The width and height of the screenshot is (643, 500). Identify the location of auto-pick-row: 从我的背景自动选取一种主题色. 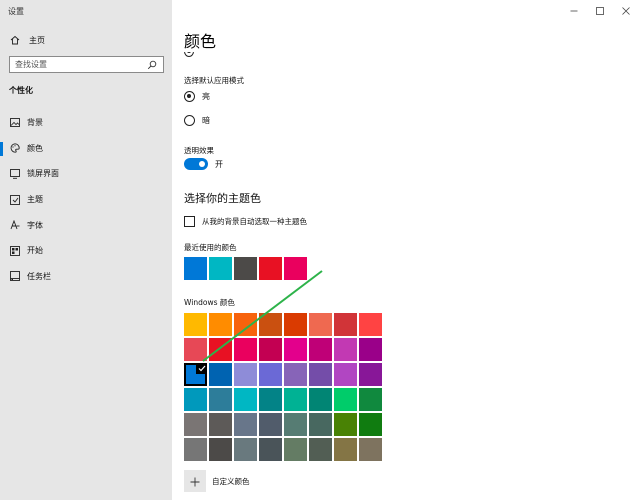
(245, 221).